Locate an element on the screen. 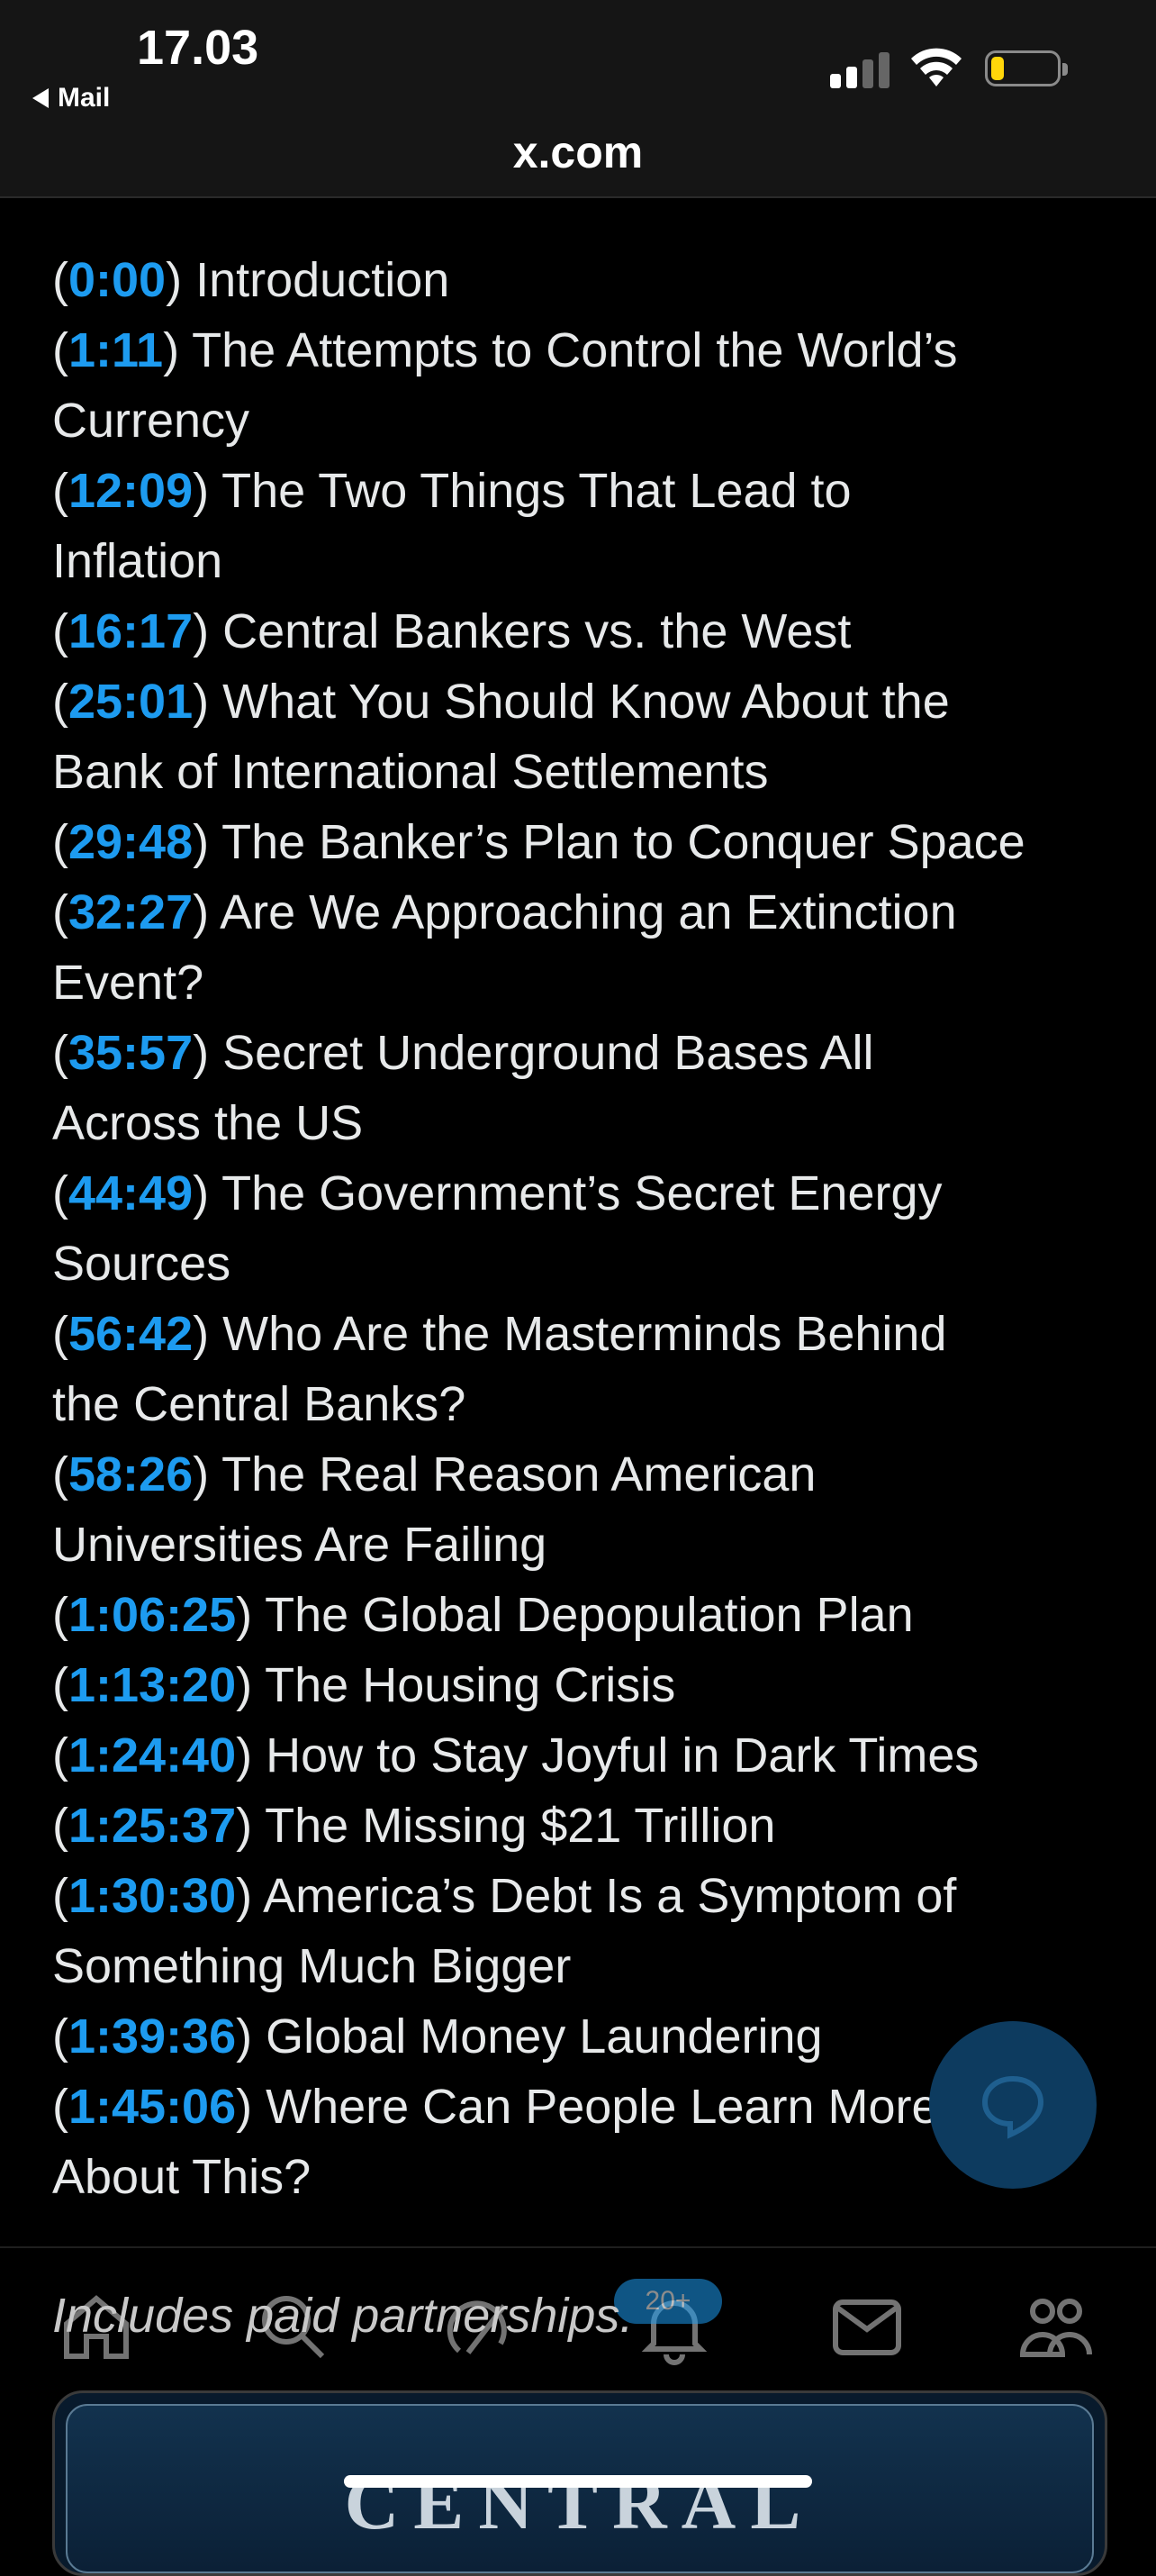 Image resolution: width=1156 pixels, height=2576 pixels. reply-fab-button is located at coordinates (1013, 2105).